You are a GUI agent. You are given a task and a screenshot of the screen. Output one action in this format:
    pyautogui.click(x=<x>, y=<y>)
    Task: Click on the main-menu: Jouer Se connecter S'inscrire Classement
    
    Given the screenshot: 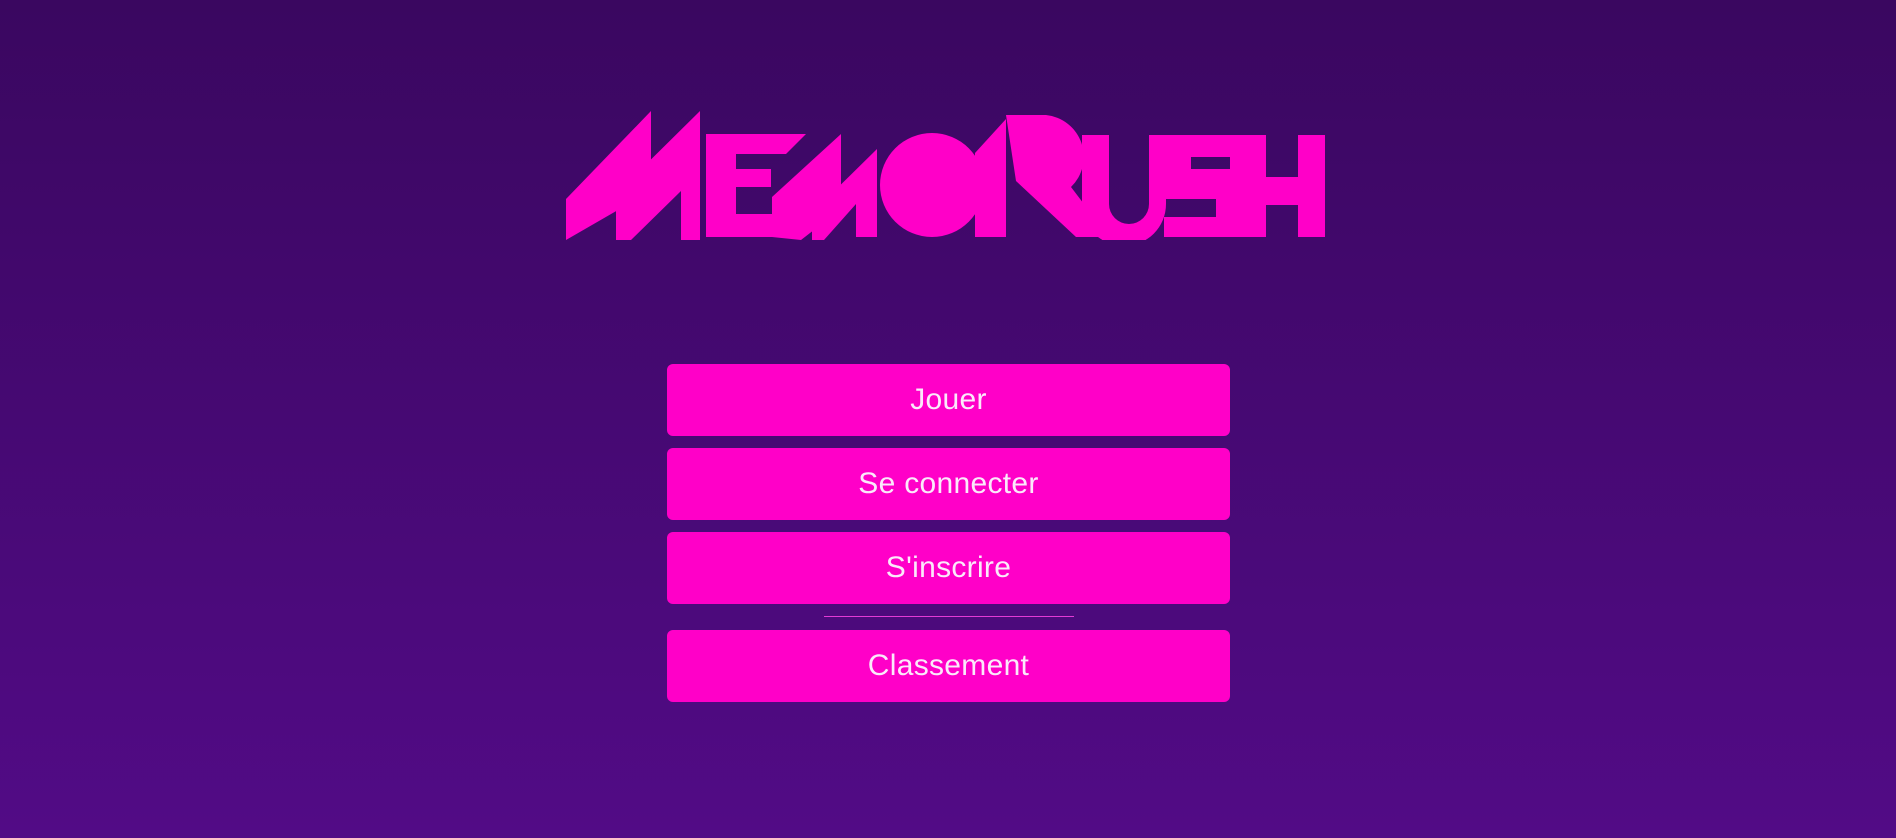 What is the action you would take?
    pyautogui.click(x=948, y=539)
    